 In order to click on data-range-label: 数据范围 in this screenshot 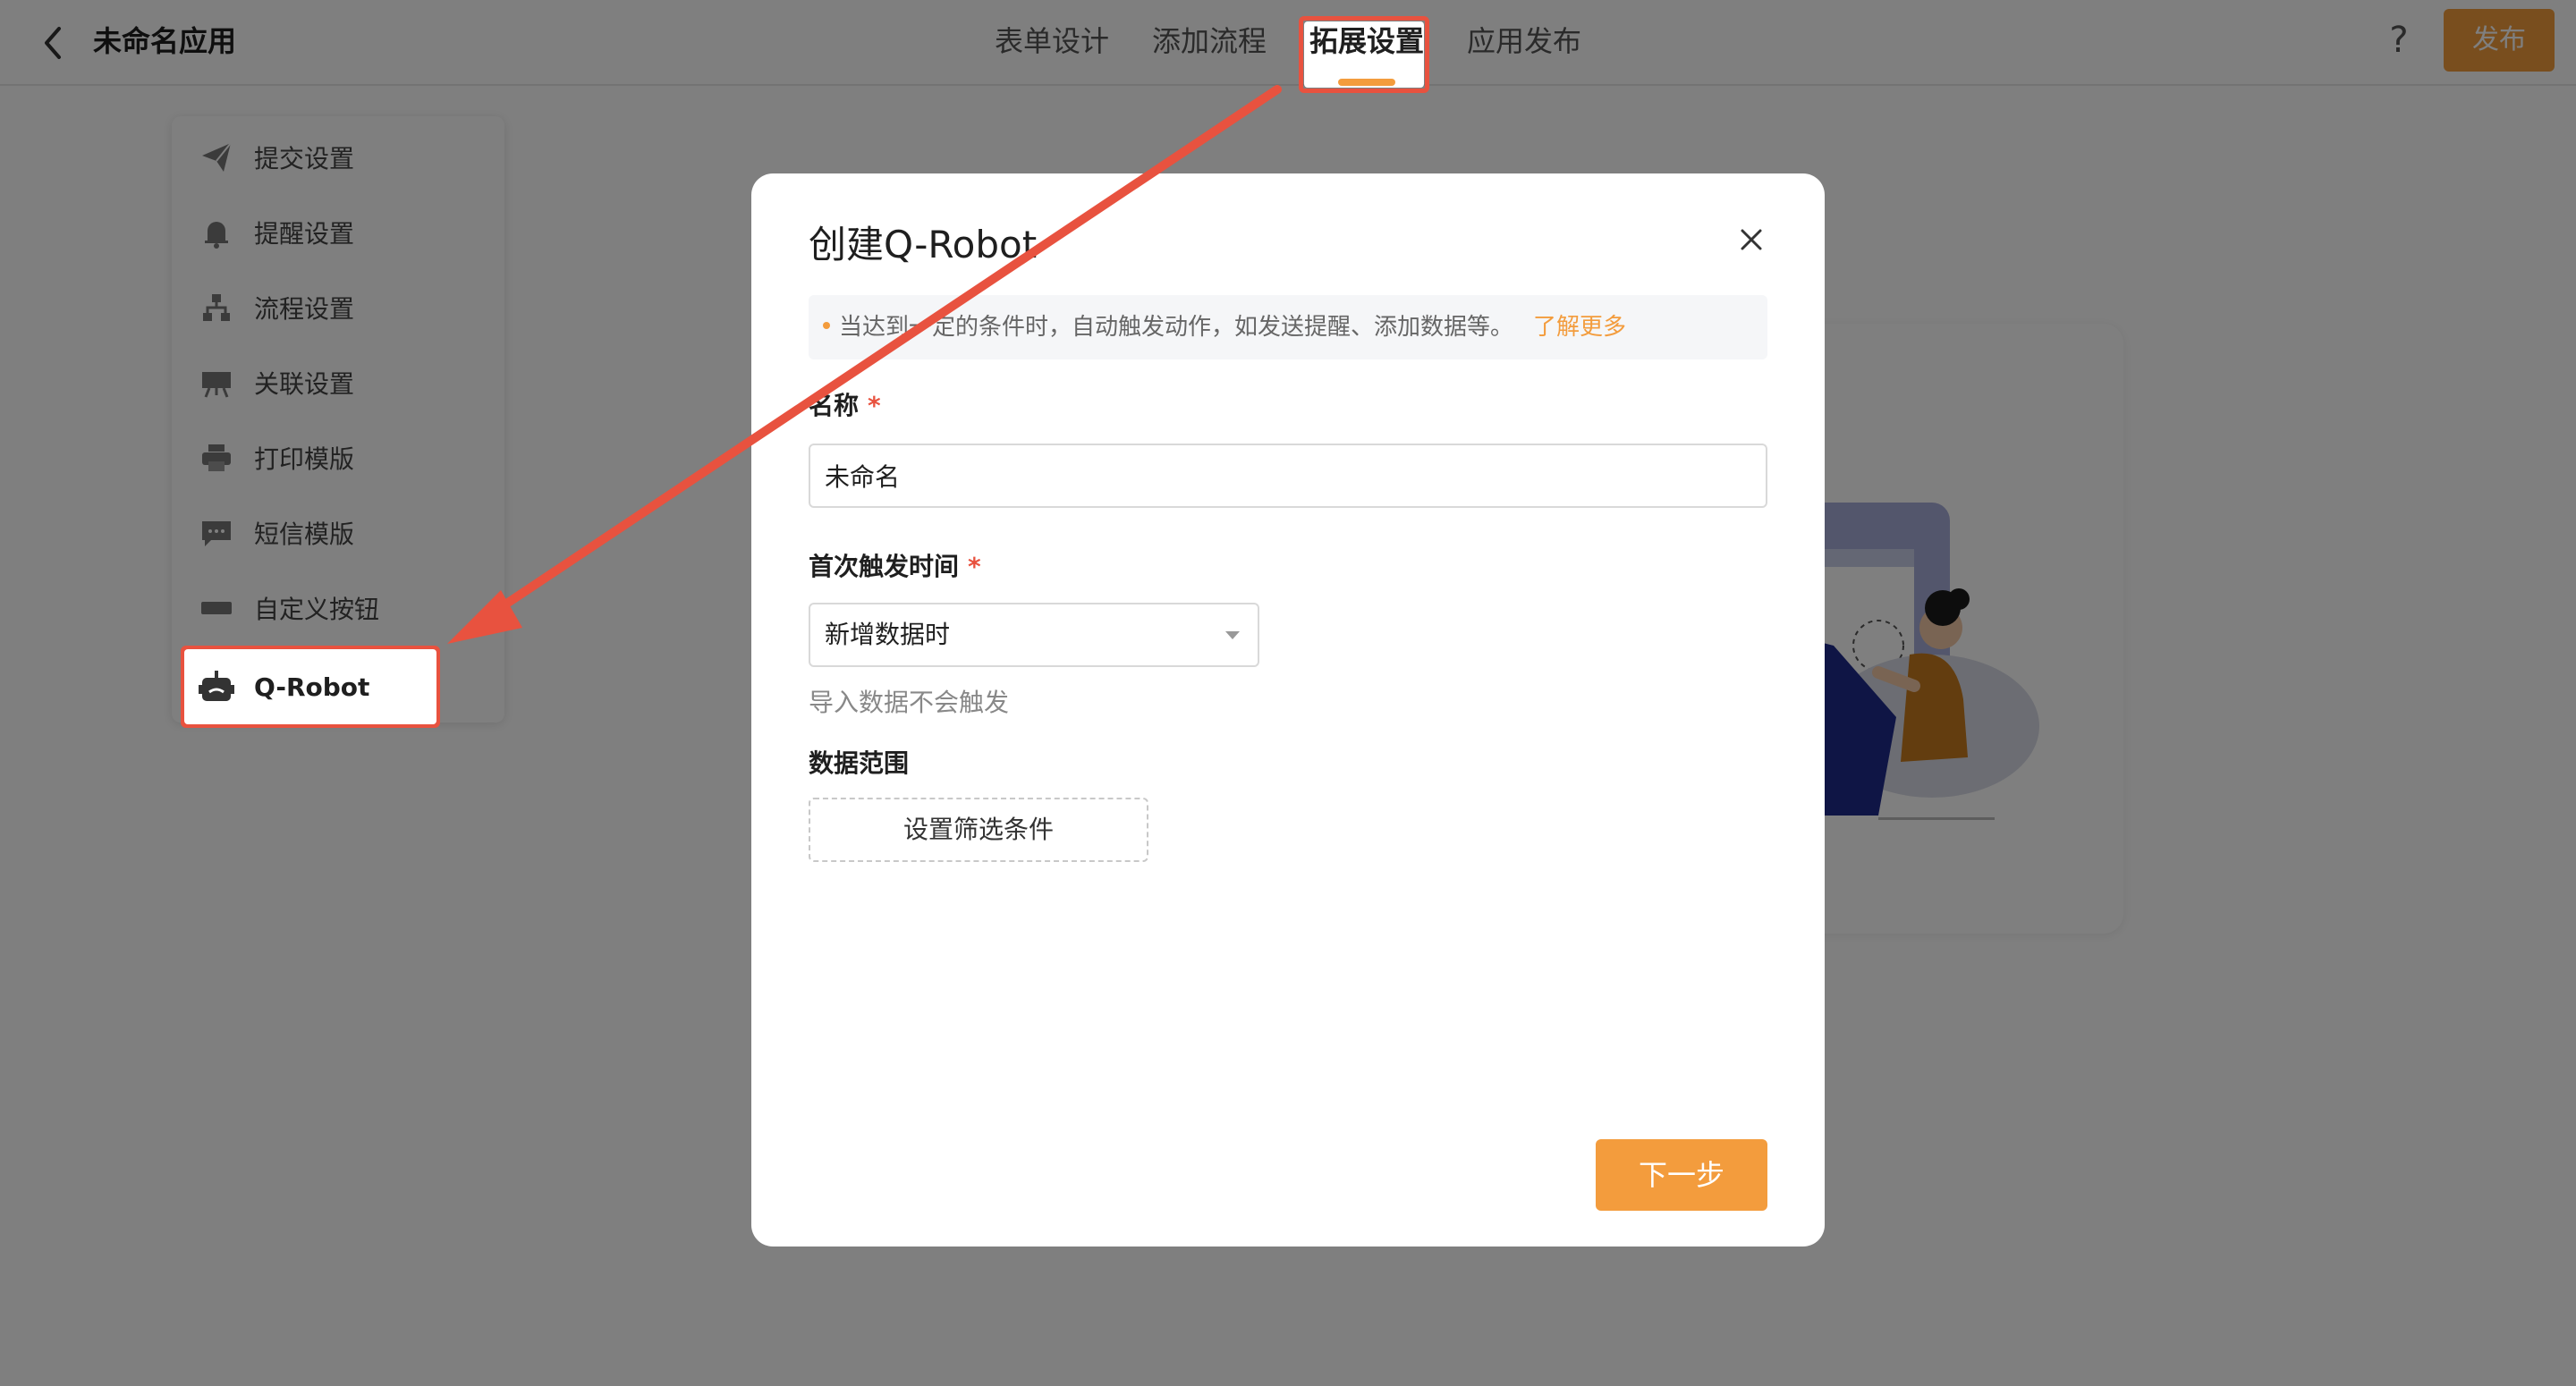, I will do `click(859, 763)`.